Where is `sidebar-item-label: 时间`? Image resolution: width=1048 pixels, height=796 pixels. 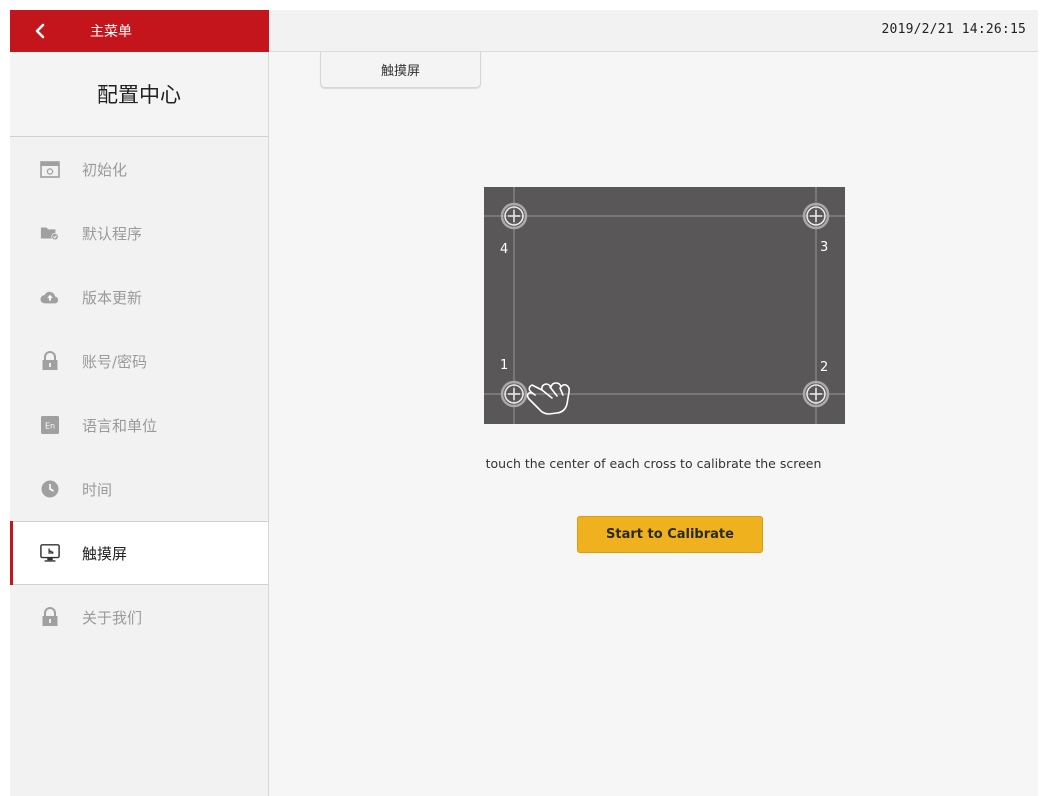 sidebar-item-label: 时间 is located at coordinates (97, 489).